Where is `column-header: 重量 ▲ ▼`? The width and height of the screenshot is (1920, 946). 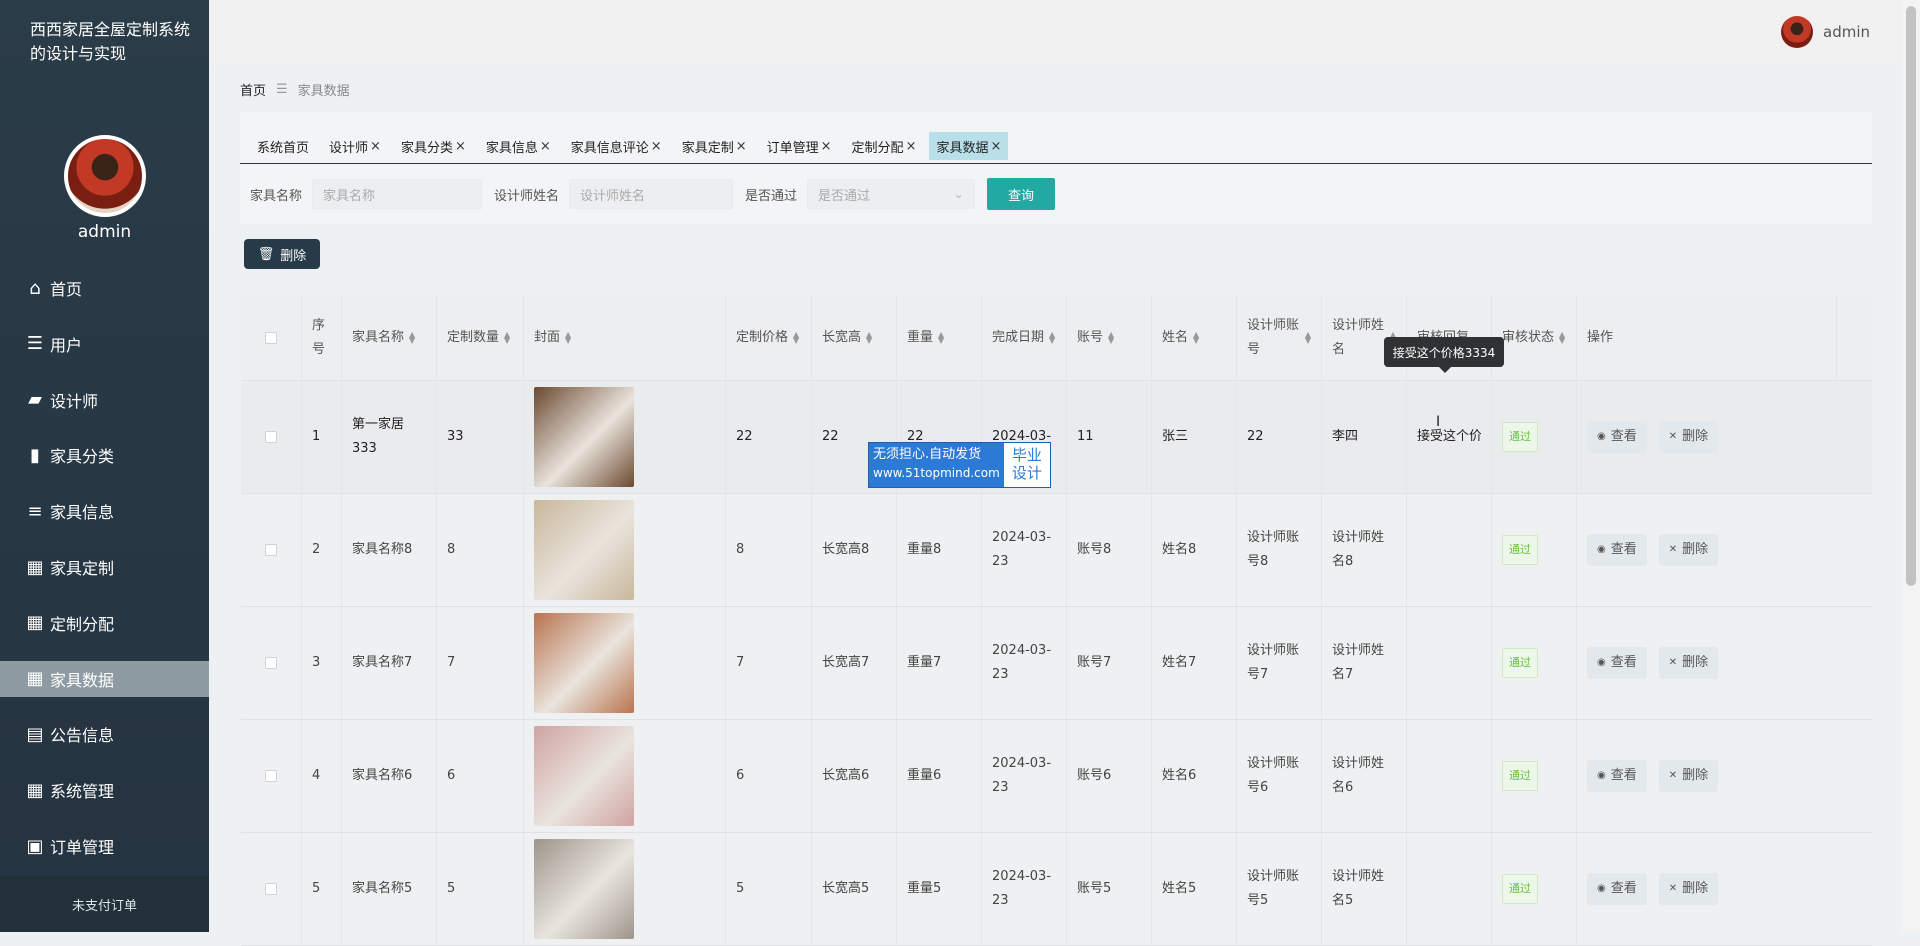 column-header: 重量 ▲ ▼ is located at coordinates (939, 338).